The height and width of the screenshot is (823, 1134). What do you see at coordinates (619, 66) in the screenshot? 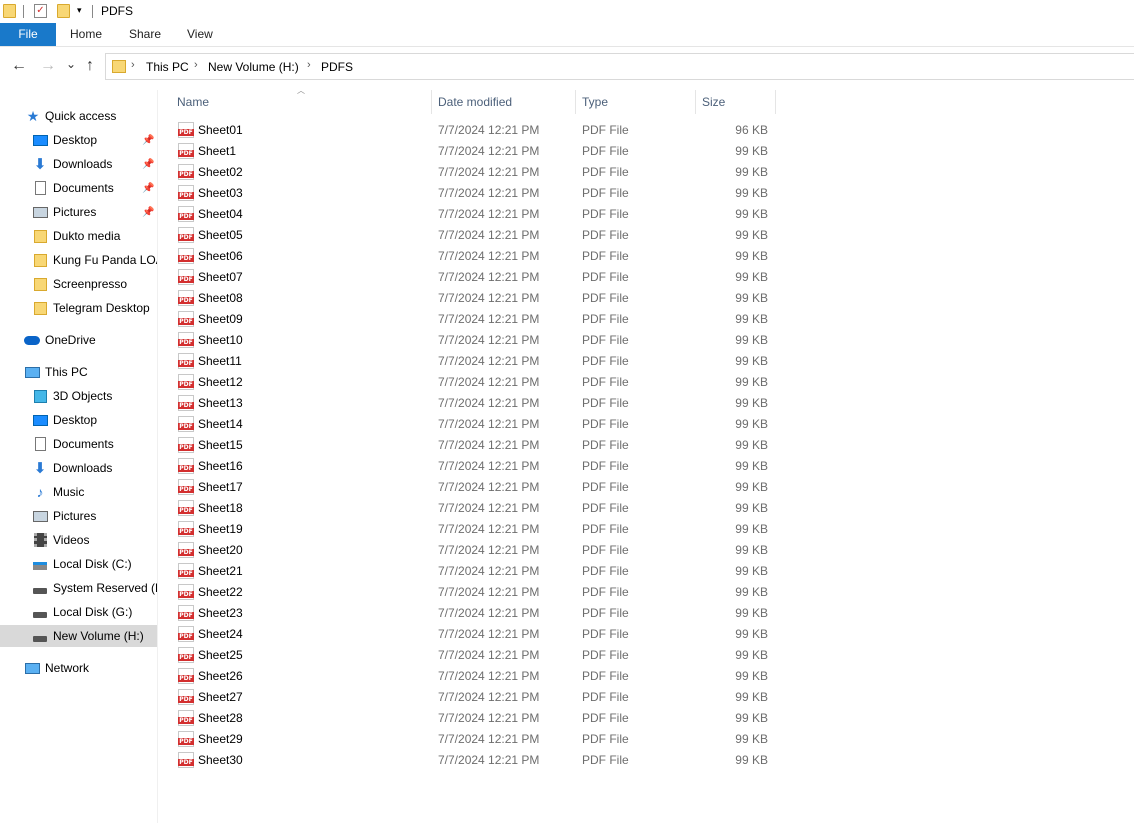
I see `address-bar: › This PC › New Volume (H:) › PDFS` at bounding box center [619, 66].